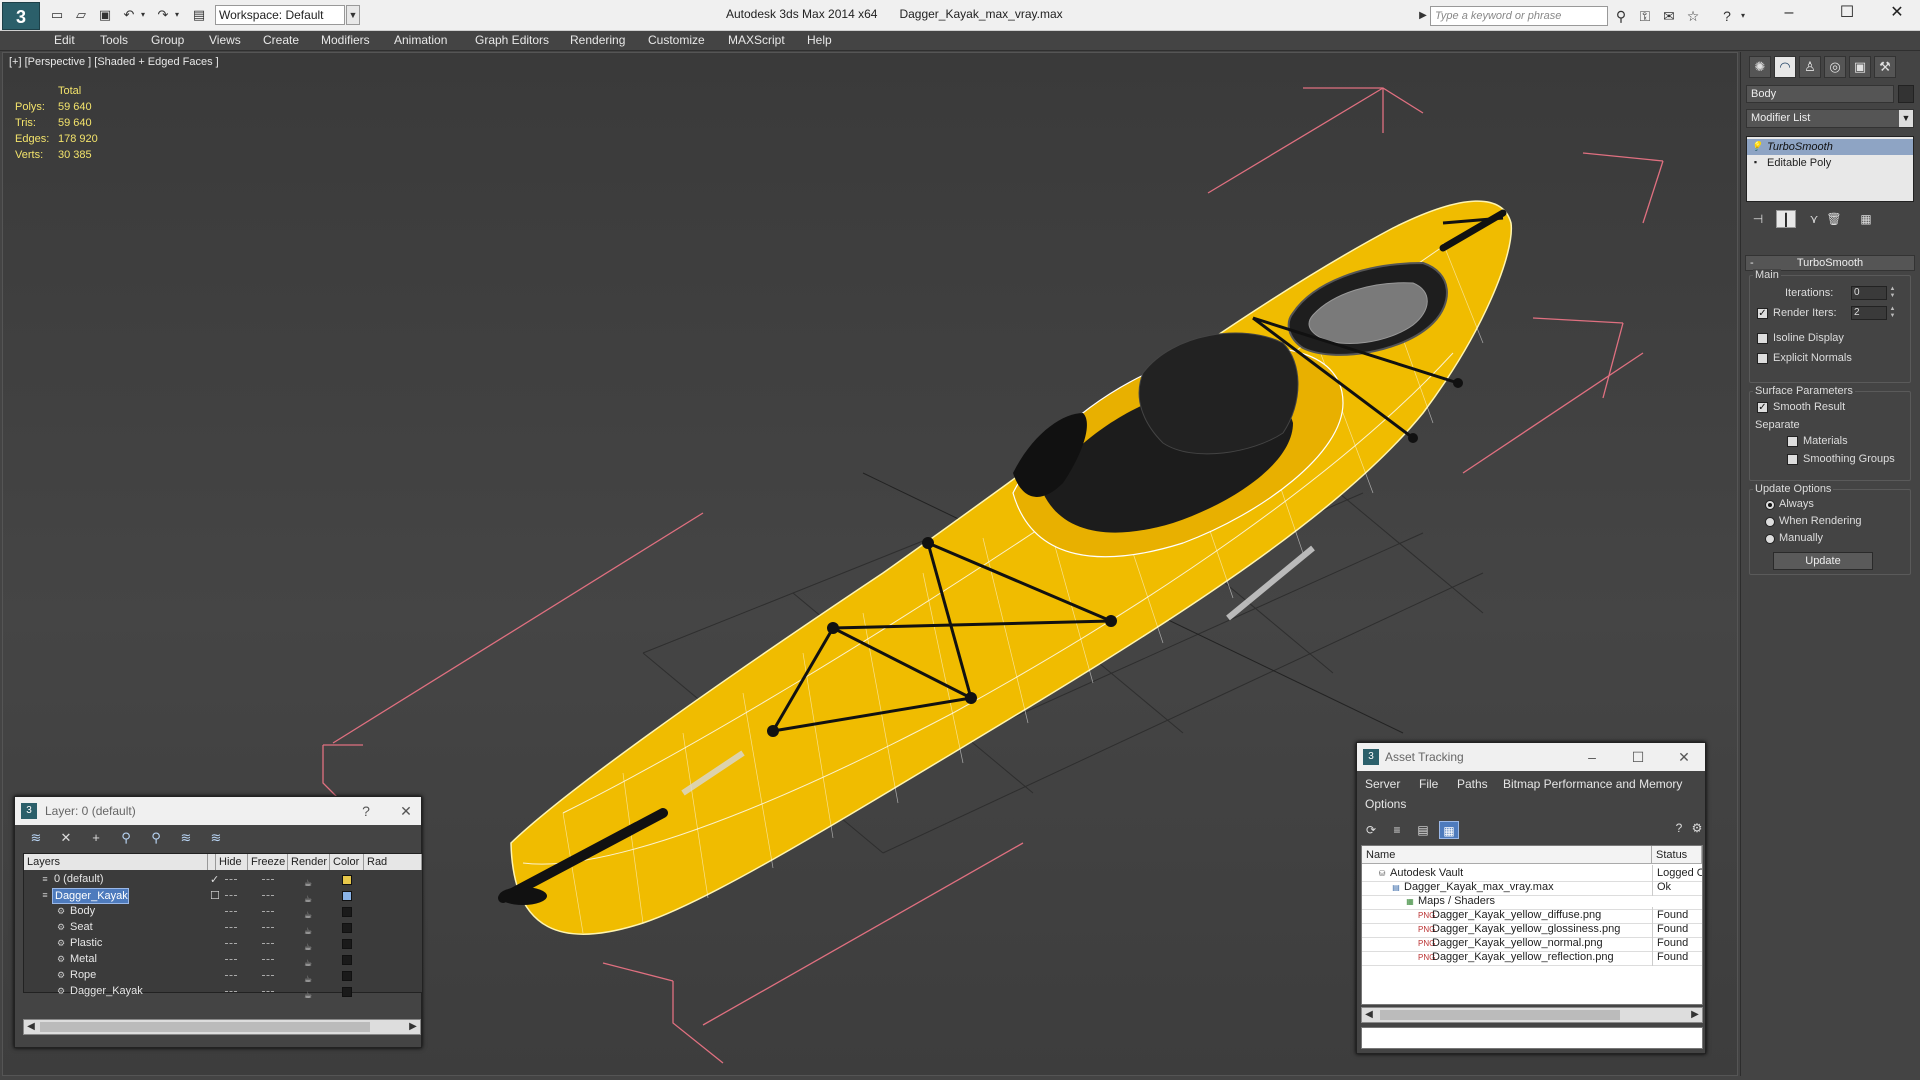  I want to click on menu-animation: Animation, so click(420, 40).